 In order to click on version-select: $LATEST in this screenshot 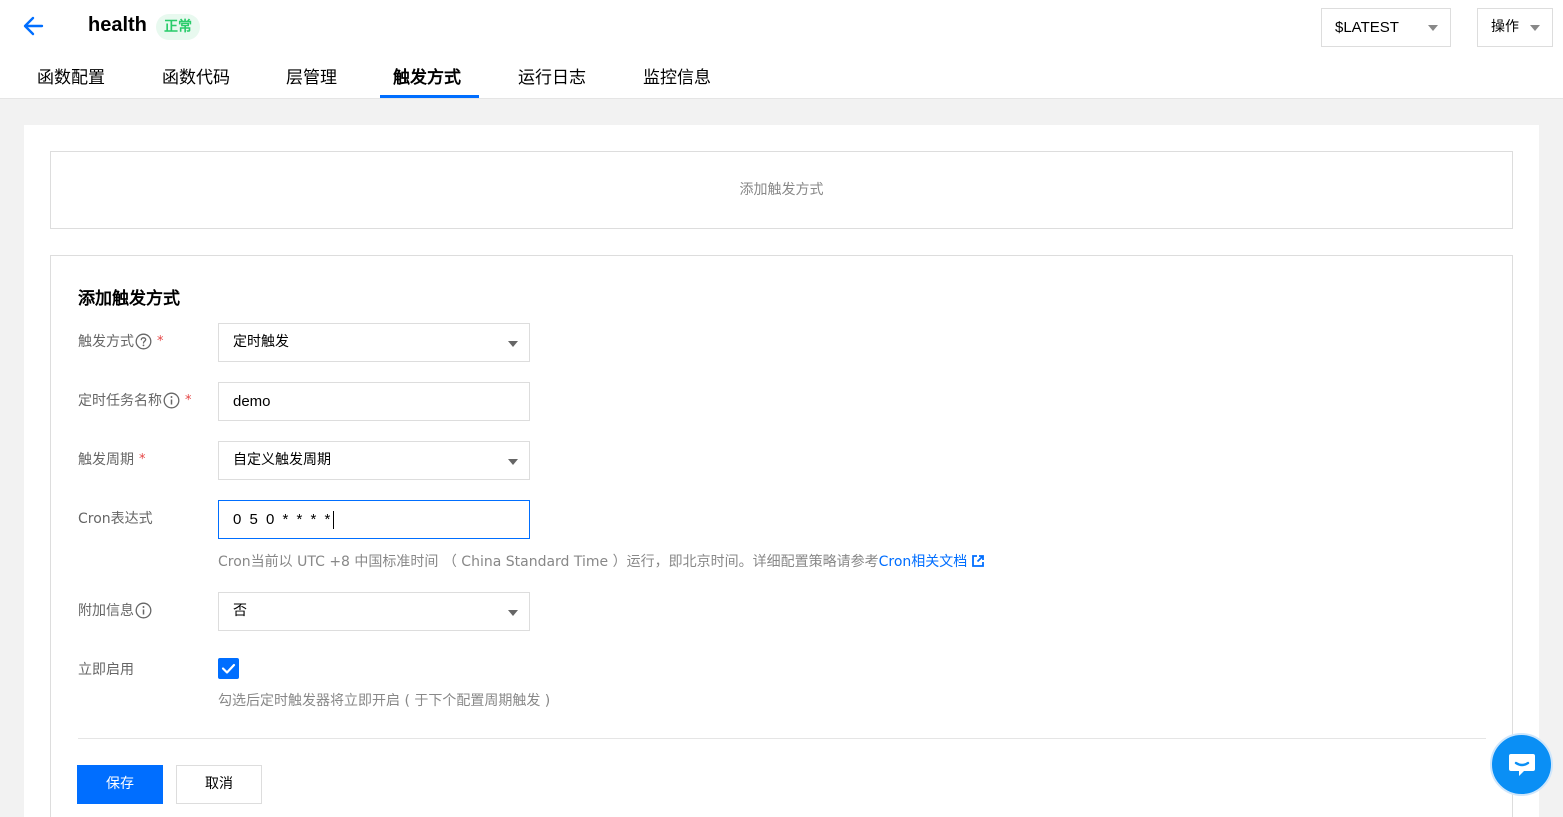, I will do `click(1386, 27)`.